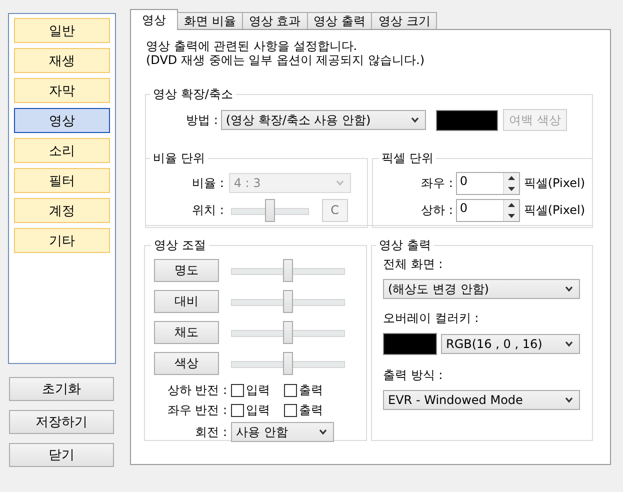 This screenshot has width=623, height=492. I want to click on tab: 영상 효과, so click(275, 20).